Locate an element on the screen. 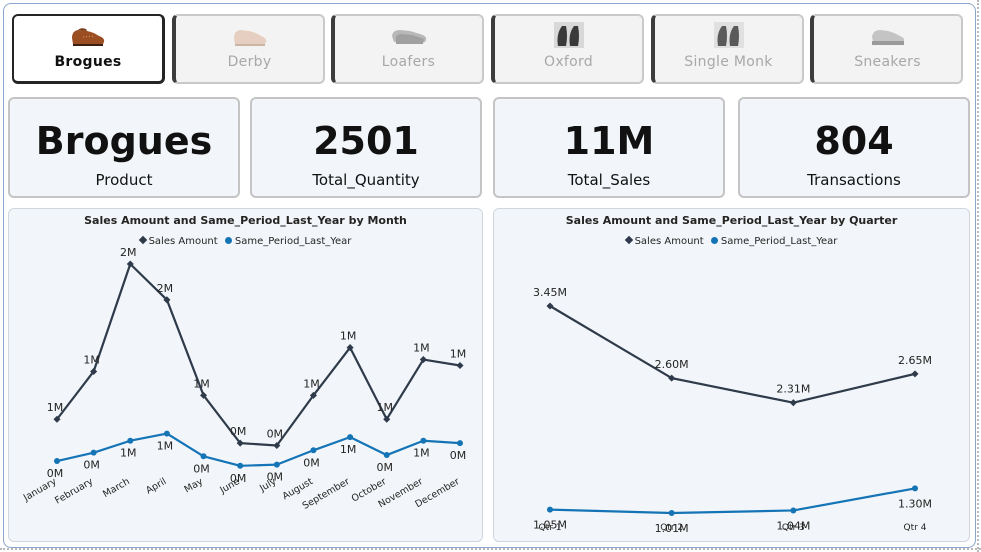 This screenshot has width=981, height=552. kpi-card-total-quantity: 2501 Total_Quantity is located at coordinates (366, 147).